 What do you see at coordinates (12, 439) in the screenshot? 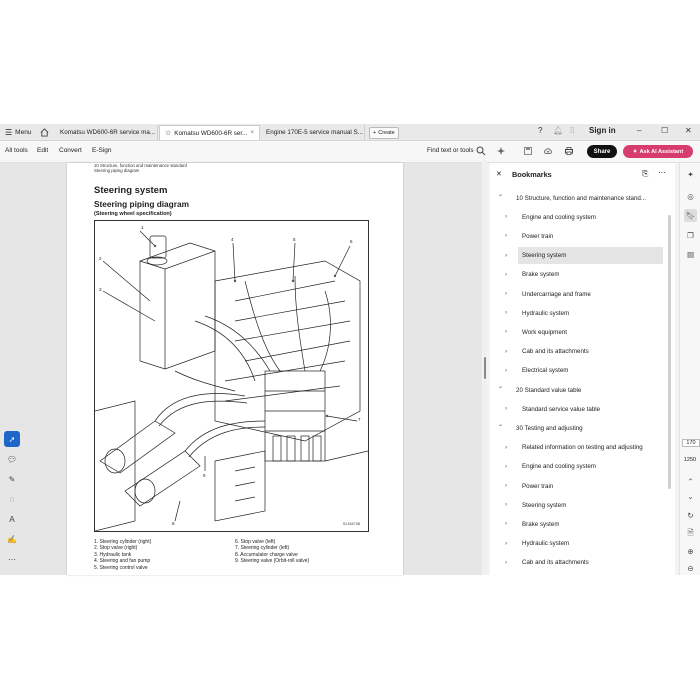
I see `select-cursor-icon: ➚` at bounding box center [12, 439].